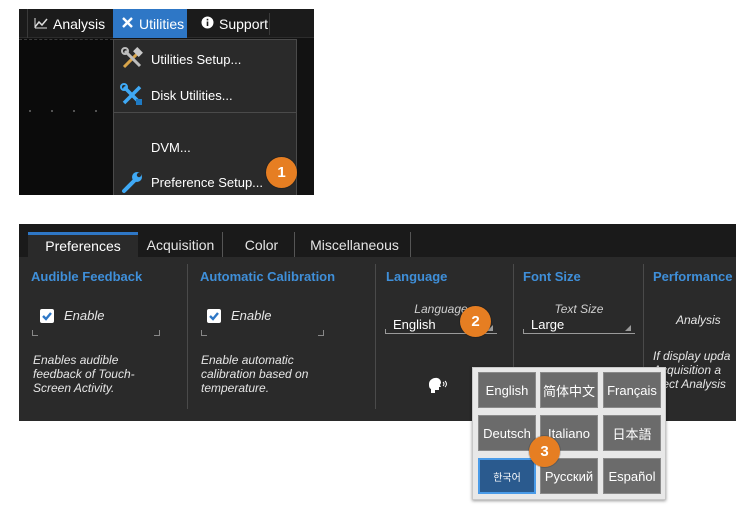 The height and width of the screenshot is (510, 736). Describe the element at coordinates (475, 321) in the screenshot. I see `callout-badge-2: 2` at that location.